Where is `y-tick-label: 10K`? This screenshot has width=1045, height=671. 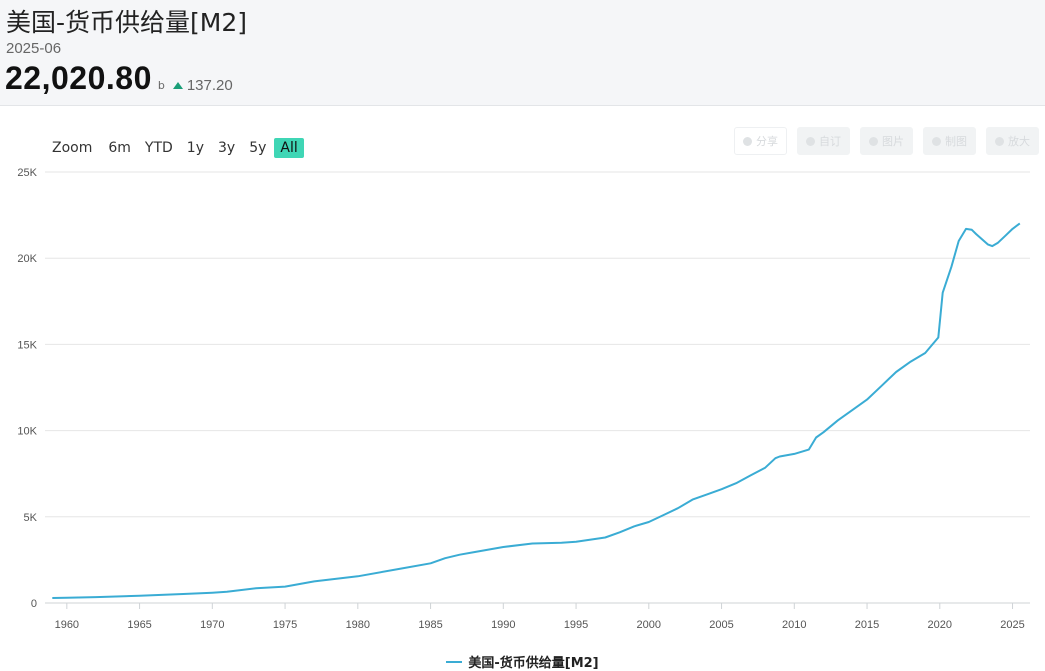
y-tick-label: 10K is located at coordinates (27, 432).